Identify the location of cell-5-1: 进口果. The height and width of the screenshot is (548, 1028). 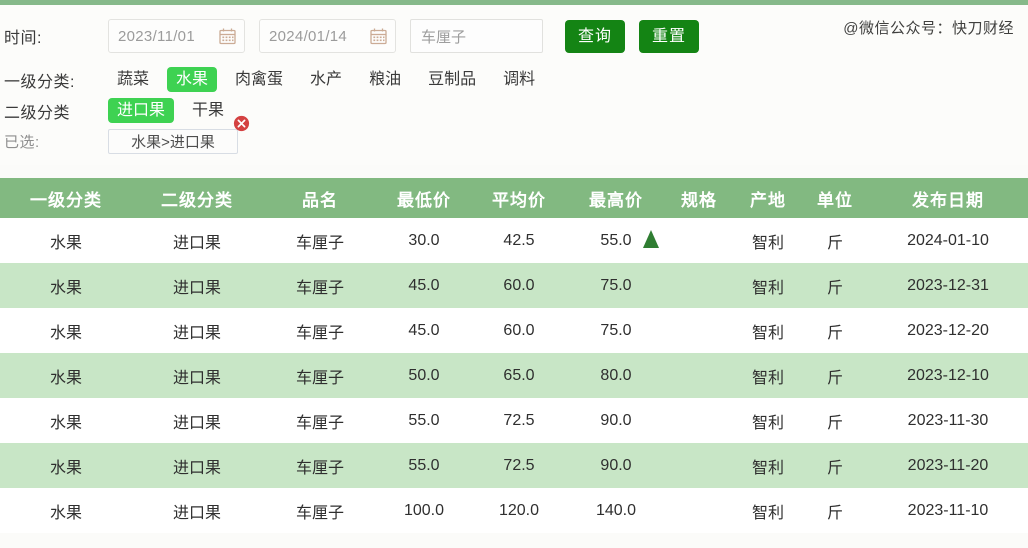
(197, 465).